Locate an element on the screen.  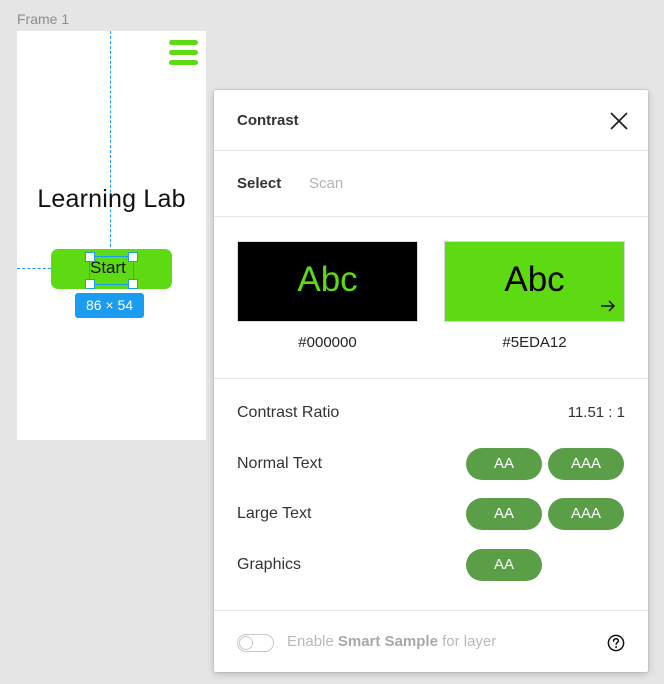
foreground-swatch: Abc is located at coordinates (327, 281).